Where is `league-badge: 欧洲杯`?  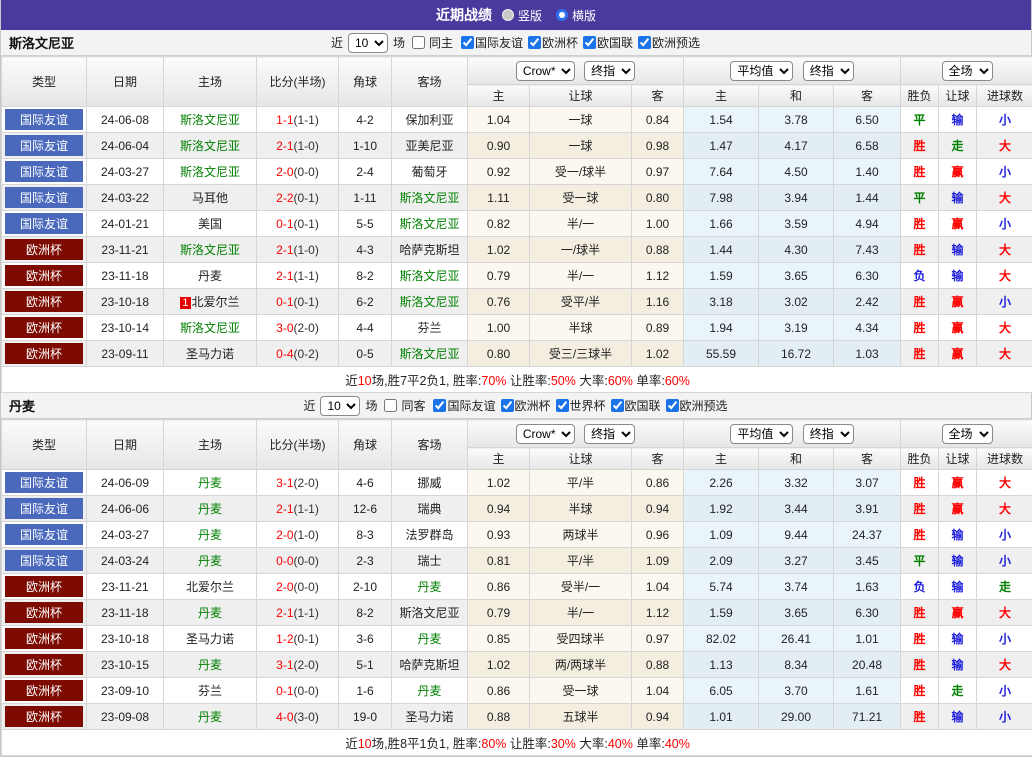 league-badge: 欧洲杯 is located at coordinates (44, 638).